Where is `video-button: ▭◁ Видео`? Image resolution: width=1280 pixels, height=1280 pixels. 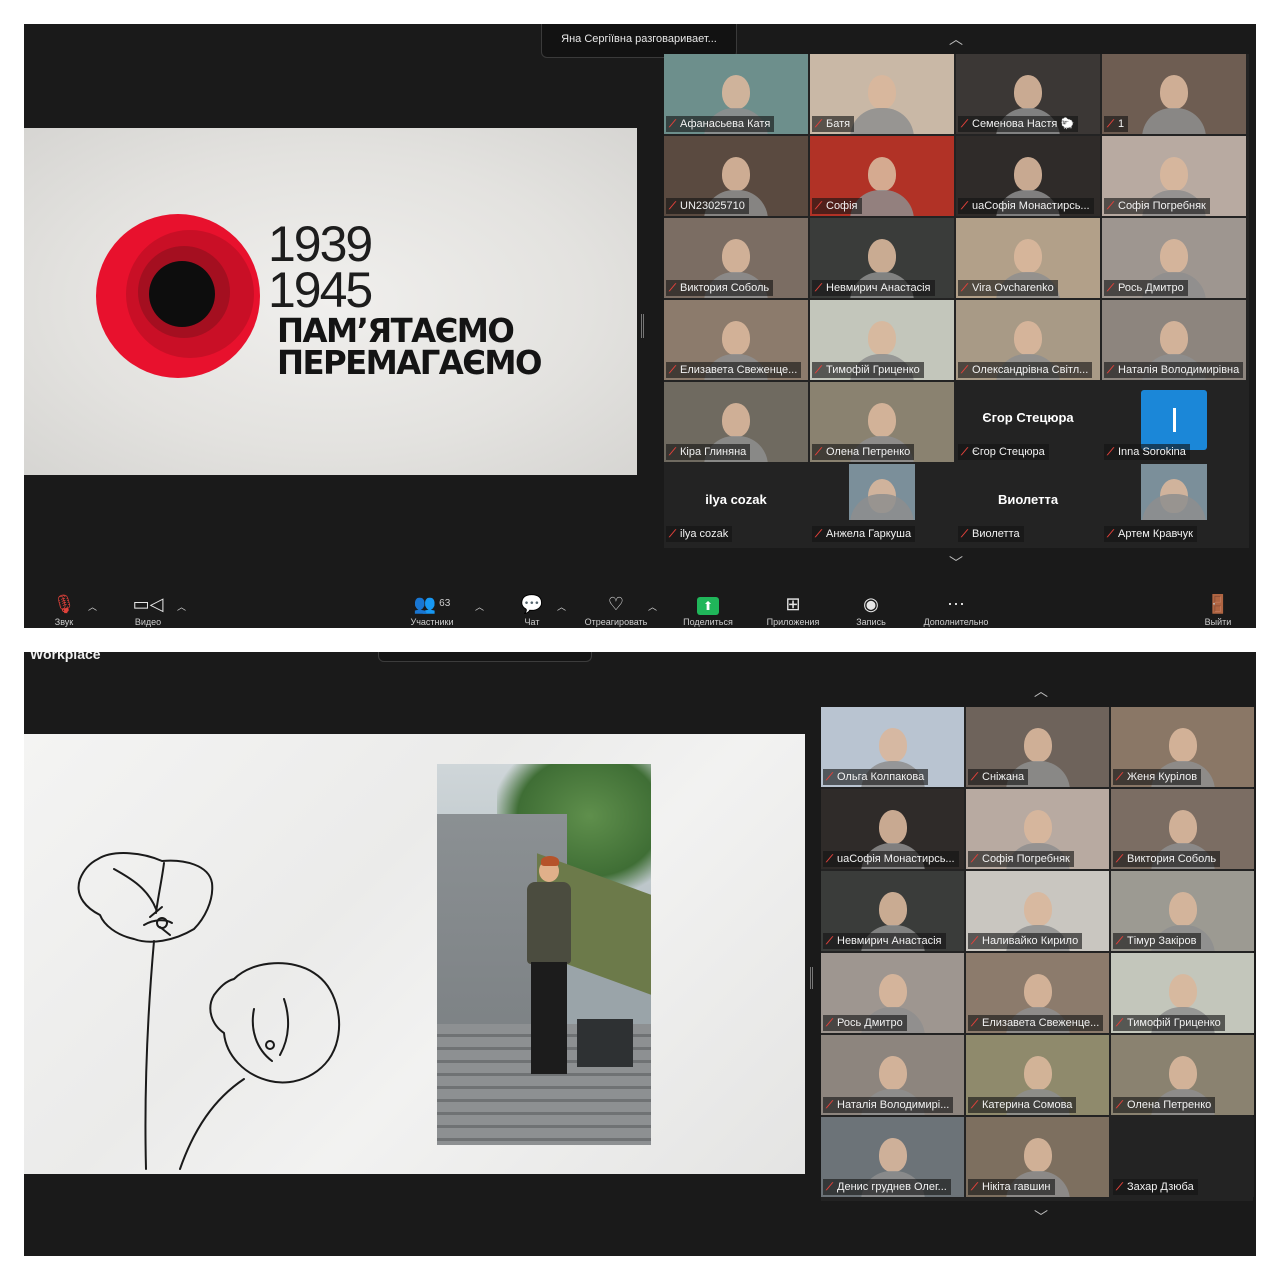 video-button: ▭◁ Видео is located at coordinates (148, 610).